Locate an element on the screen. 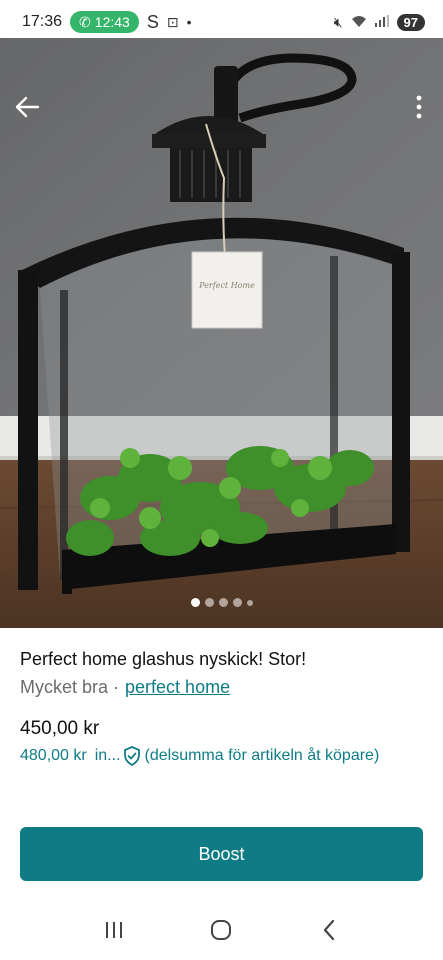  photo-pager is located at coordinates (221, 602).